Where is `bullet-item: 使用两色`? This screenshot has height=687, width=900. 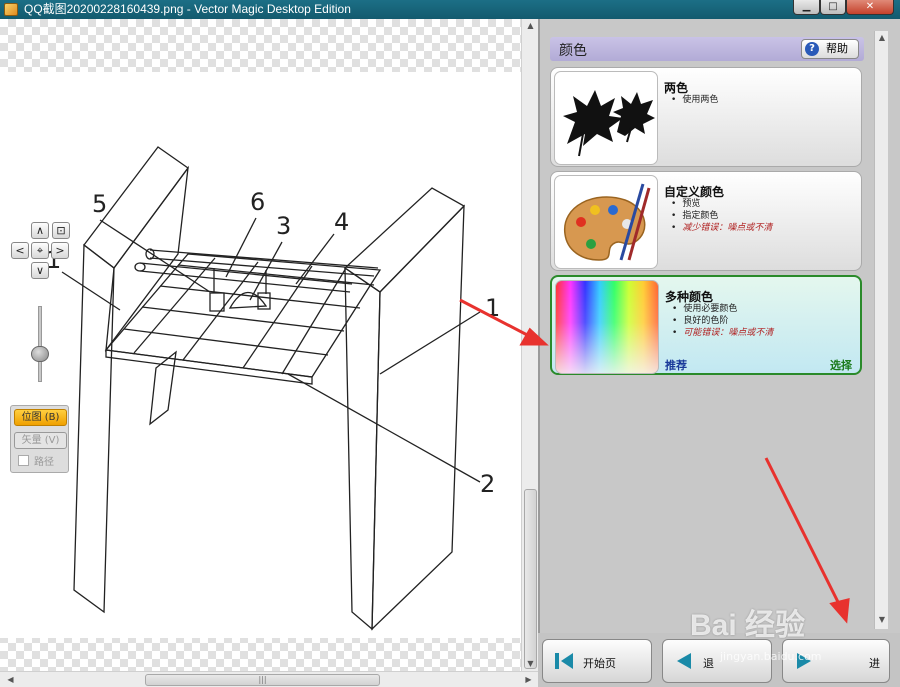 bullet-item: 使用两色 is located at coordinates (694, 100).